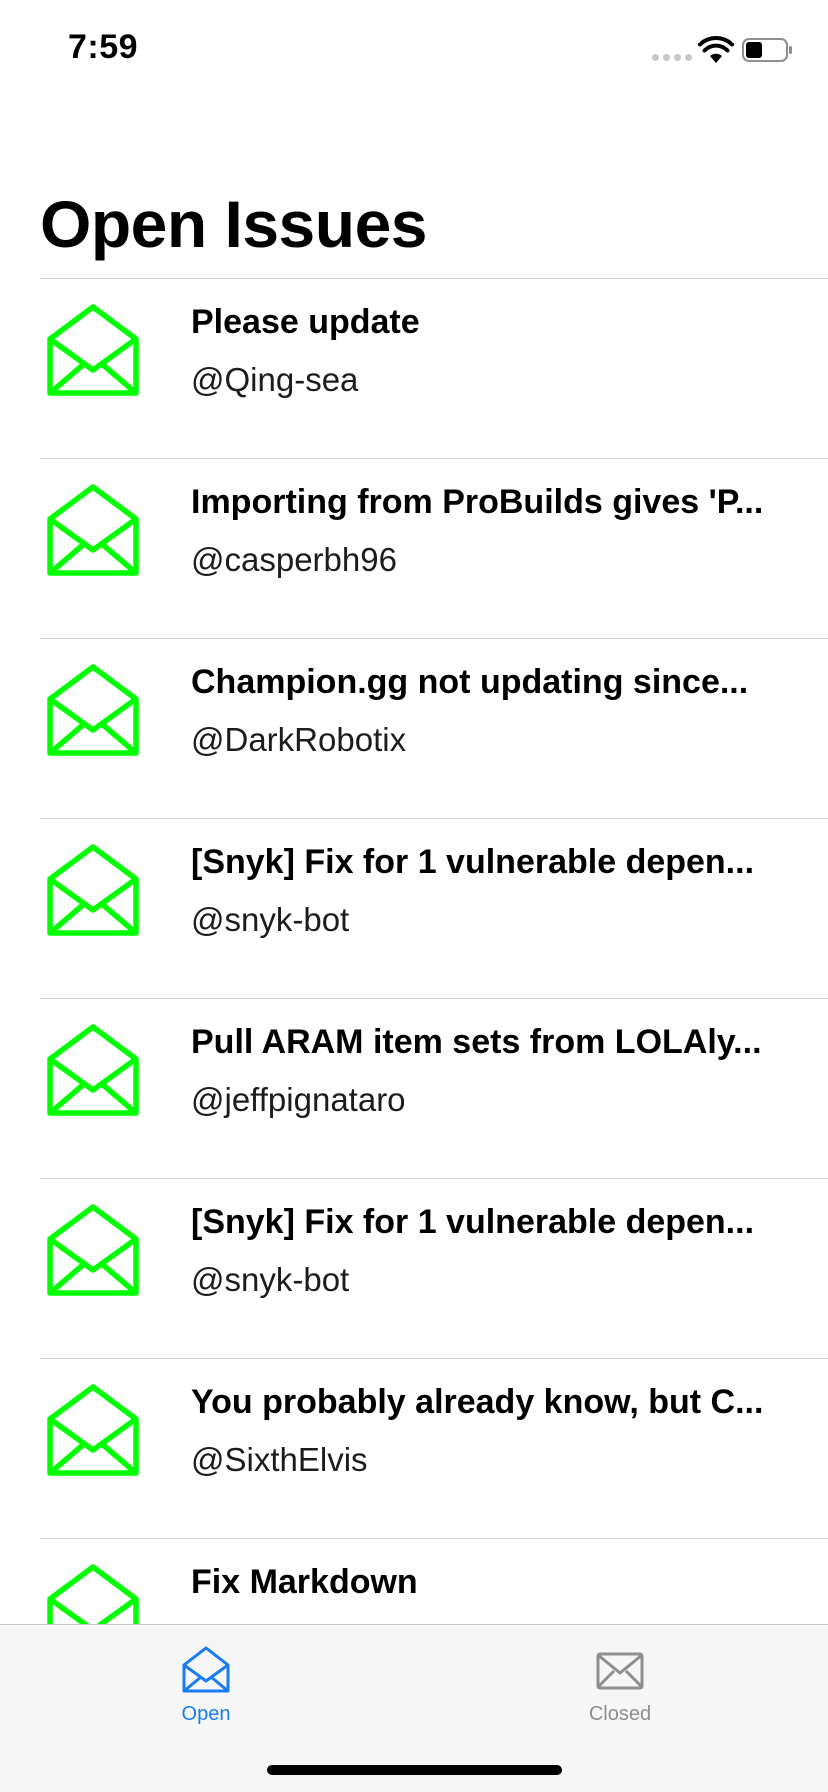 The image size is (828, 1792). Describe the element at coordinates (298, 1099) in the screenshot. I see `issue-author: @jeffpignataro` at that location.